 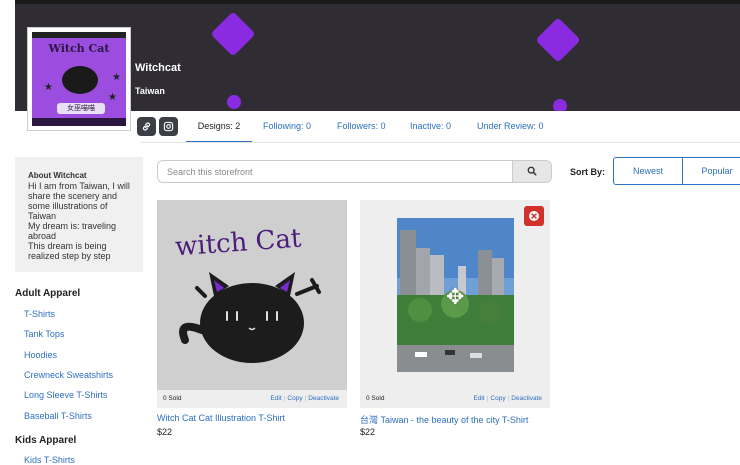 I want to click on sidebar-item-long-sleeve-t-shirts: Long Sleeve T-Shirts, so click(x=65, y=395).